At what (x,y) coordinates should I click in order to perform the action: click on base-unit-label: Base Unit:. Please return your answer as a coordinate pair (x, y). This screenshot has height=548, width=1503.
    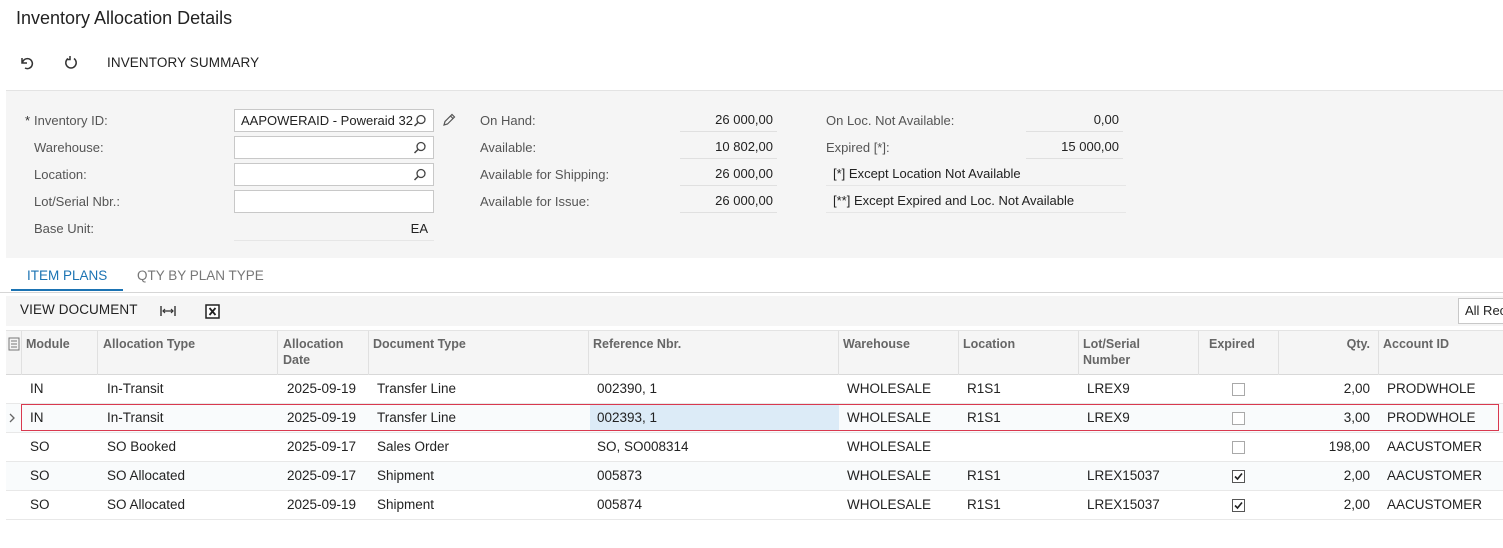
    Looking at the image, I should click on (64, 228).